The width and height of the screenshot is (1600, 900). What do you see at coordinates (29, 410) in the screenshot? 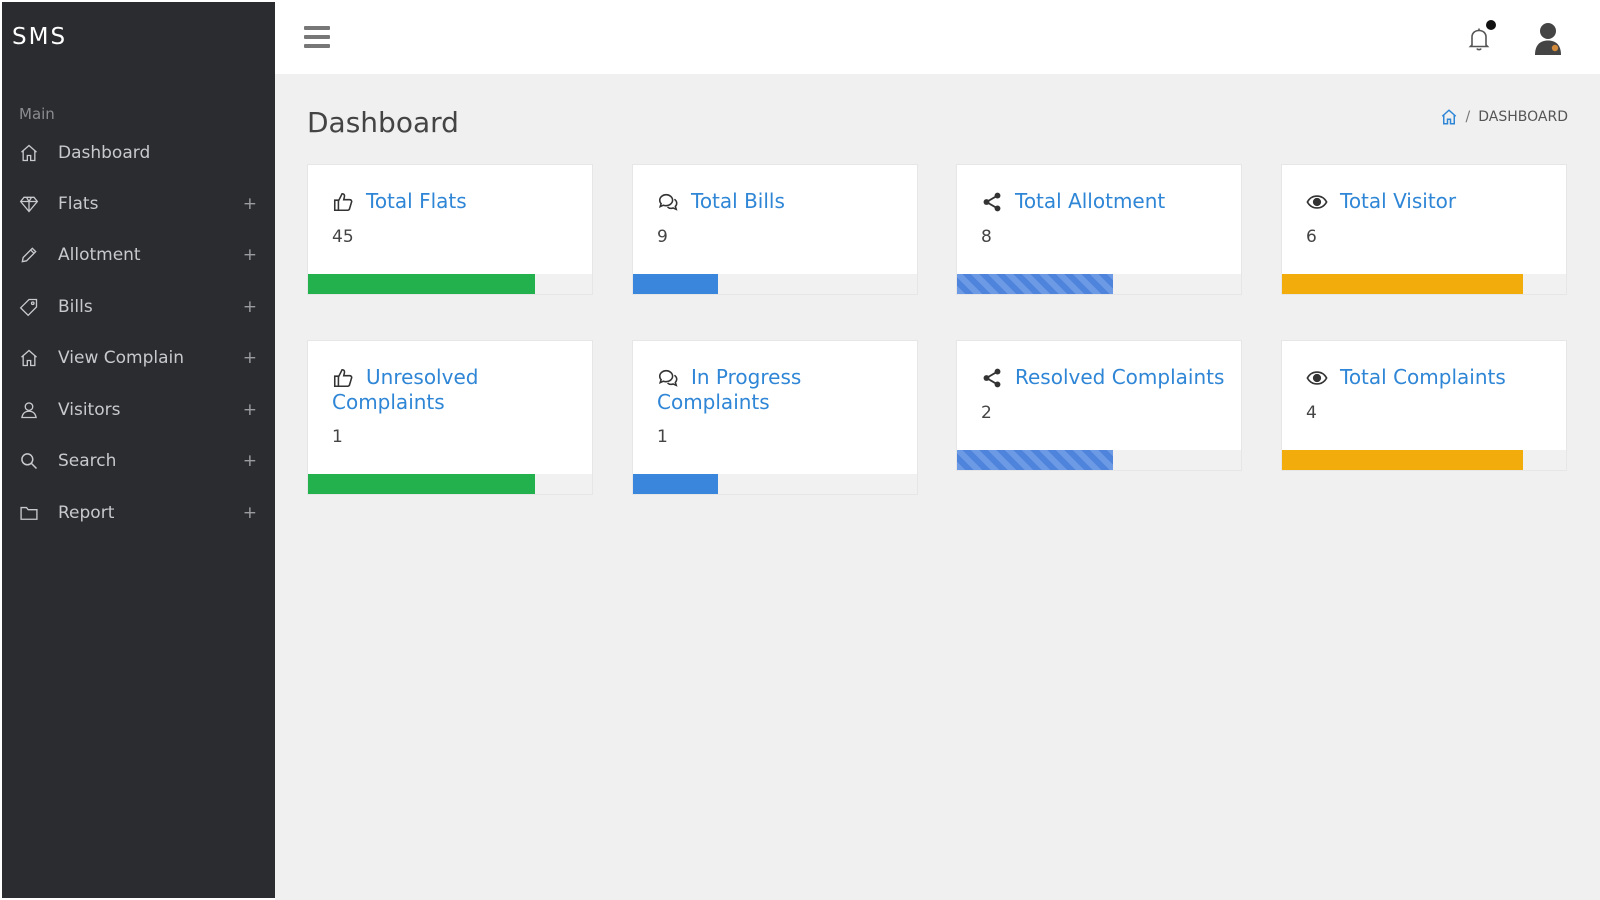
I see `user-icon` at bounding box center [29, 410].